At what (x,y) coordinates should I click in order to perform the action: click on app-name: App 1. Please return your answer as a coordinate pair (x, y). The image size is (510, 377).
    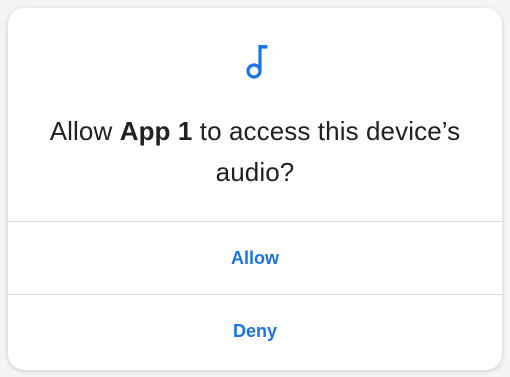
    Looking at the image, I should click on (156, 131).